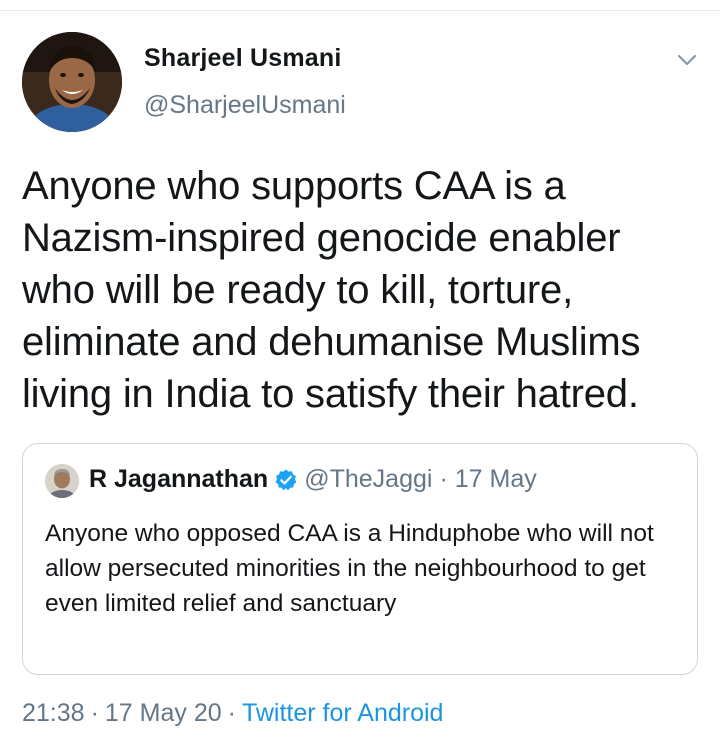 The height and width of the screenshot is (740, 720). What do you see at coordinates (496, 479) in the screenshot?
I see `quoted-tweet-date: 17 May` at bounding box center [496, 479].